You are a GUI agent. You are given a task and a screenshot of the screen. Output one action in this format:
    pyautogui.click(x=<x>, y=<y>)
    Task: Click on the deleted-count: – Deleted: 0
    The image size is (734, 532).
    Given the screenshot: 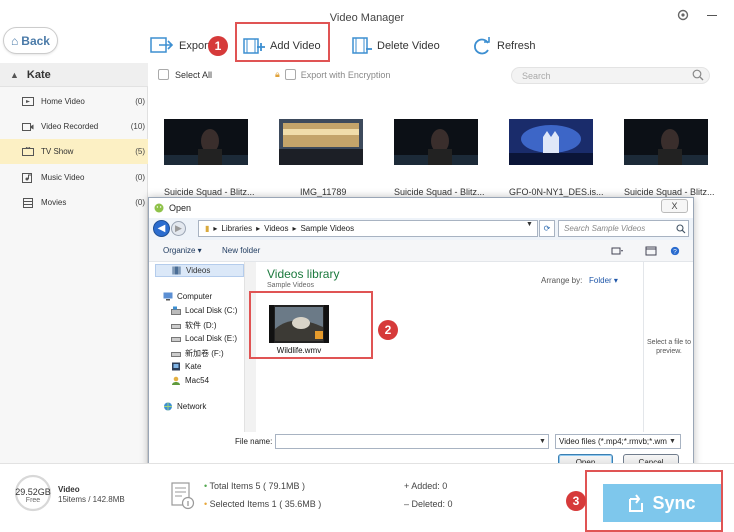 What is the action you would take?
    pyautogui.click(x=428, y=504)
    